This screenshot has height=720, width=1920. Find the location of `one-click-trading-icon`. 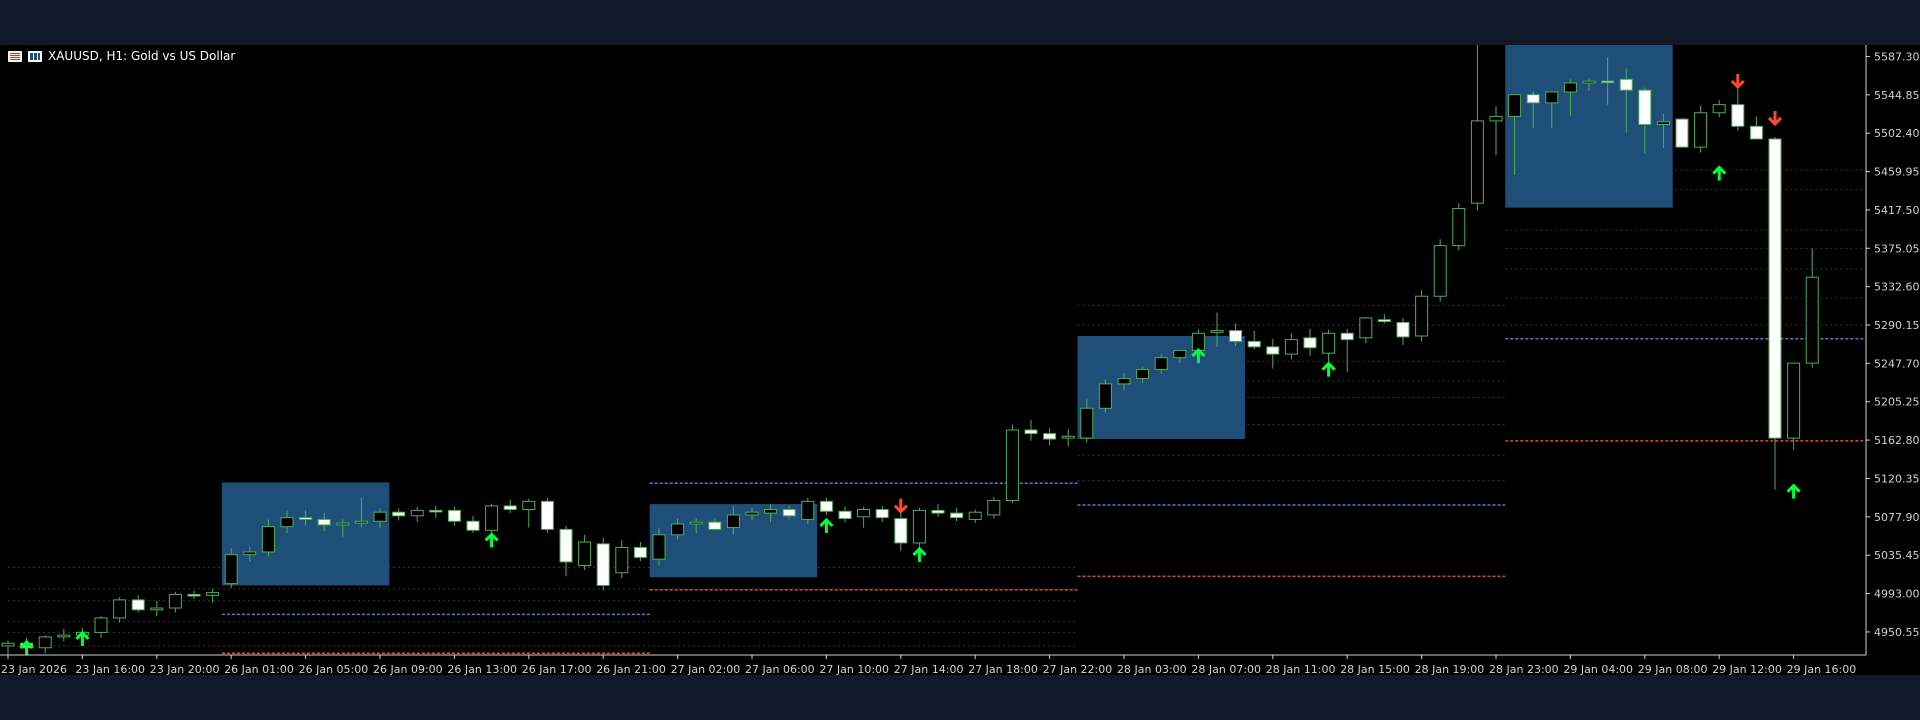

one-click-trading-icon is located at coordinates (15, 56).